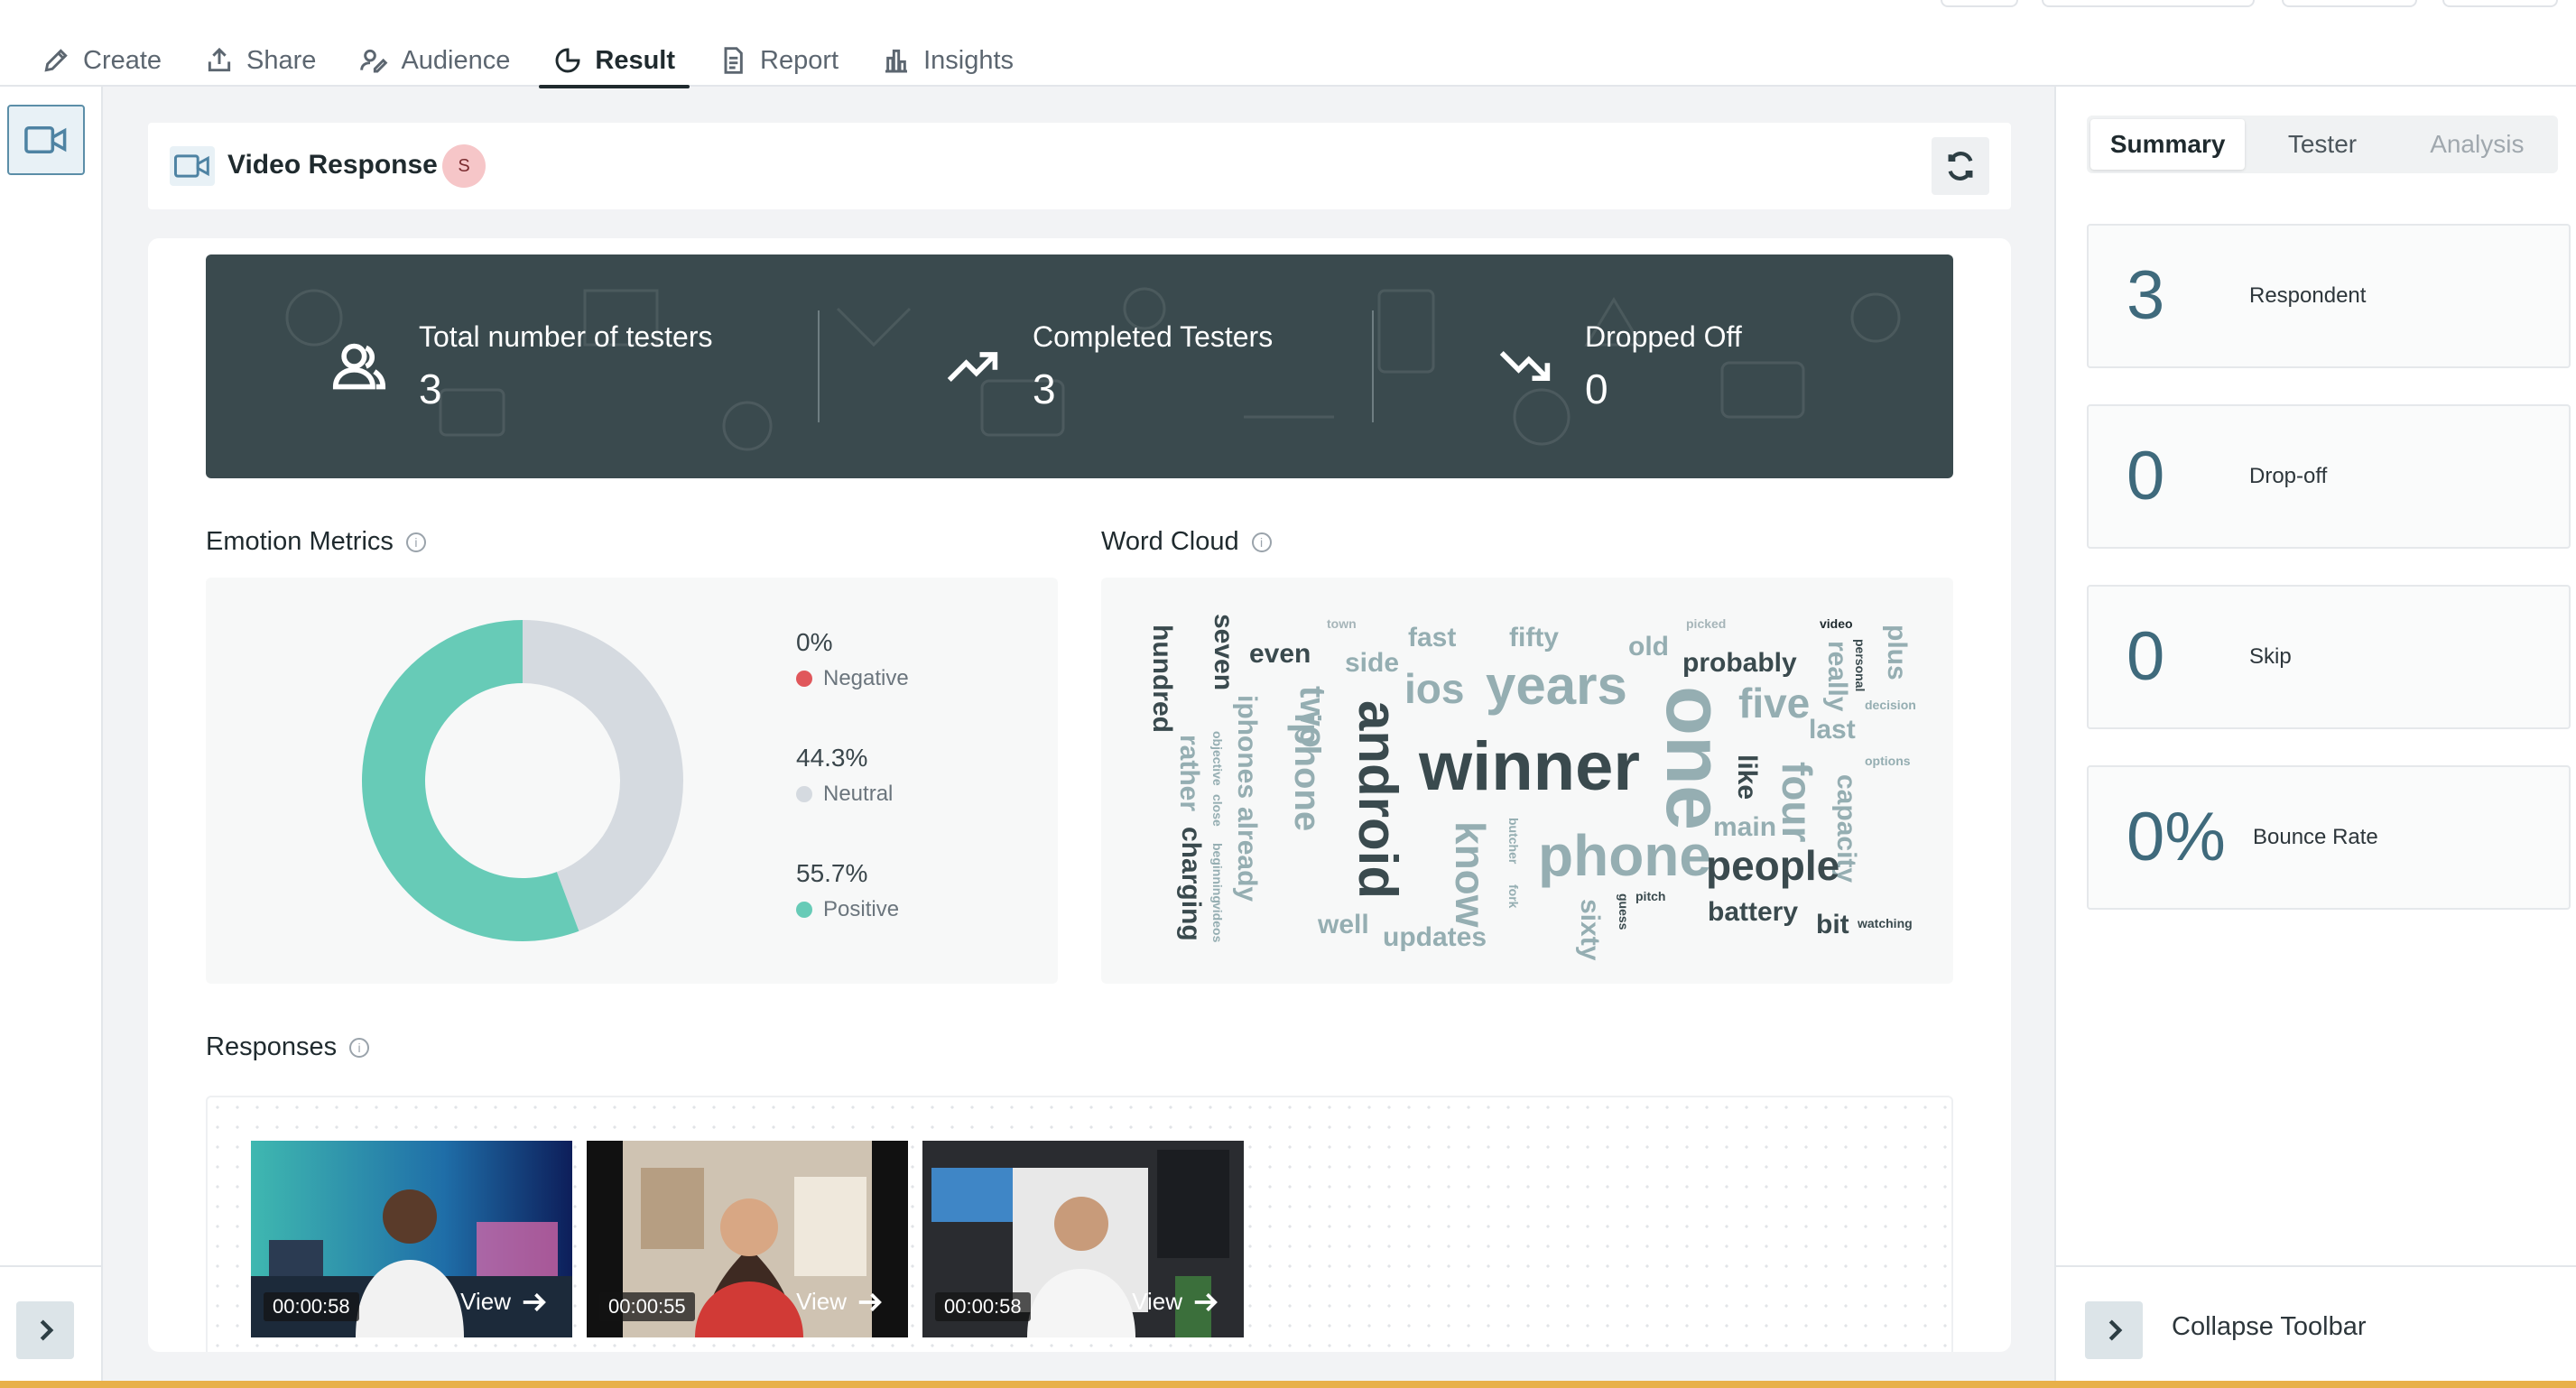 Image resolution: width=2576 pixels, height=1388 pixels. I want to click on tab-insights: Insights, so click(947, 60).